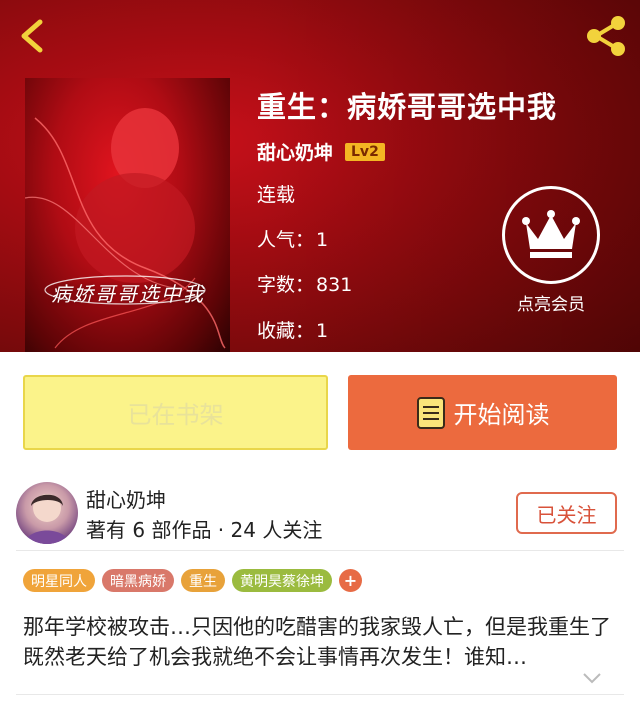  I want to click on wordcount-label: 字数：, so click(286, 285).